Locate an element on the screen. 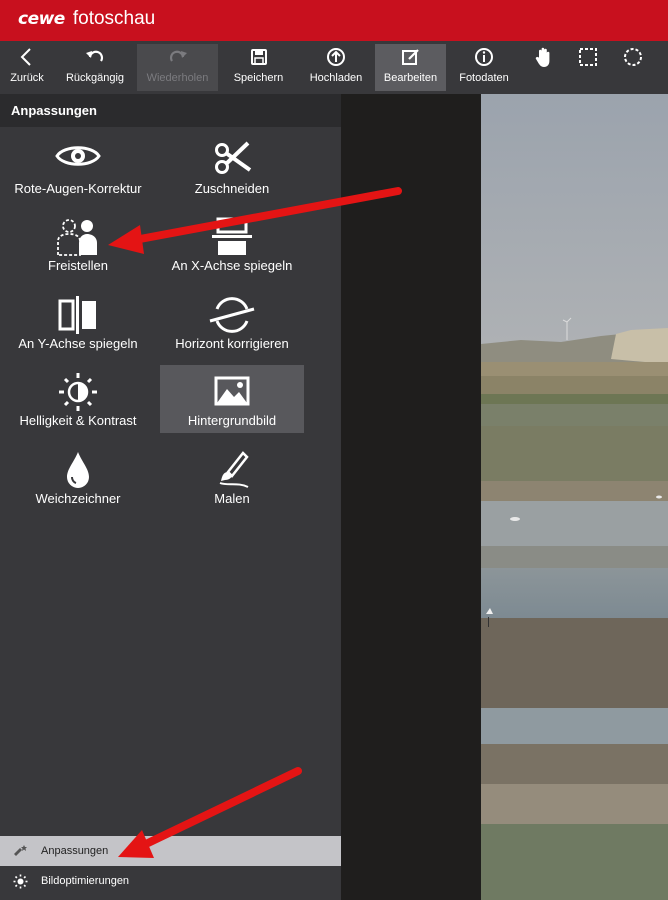  back-label: Zurück is located at coordinates (27, 78).